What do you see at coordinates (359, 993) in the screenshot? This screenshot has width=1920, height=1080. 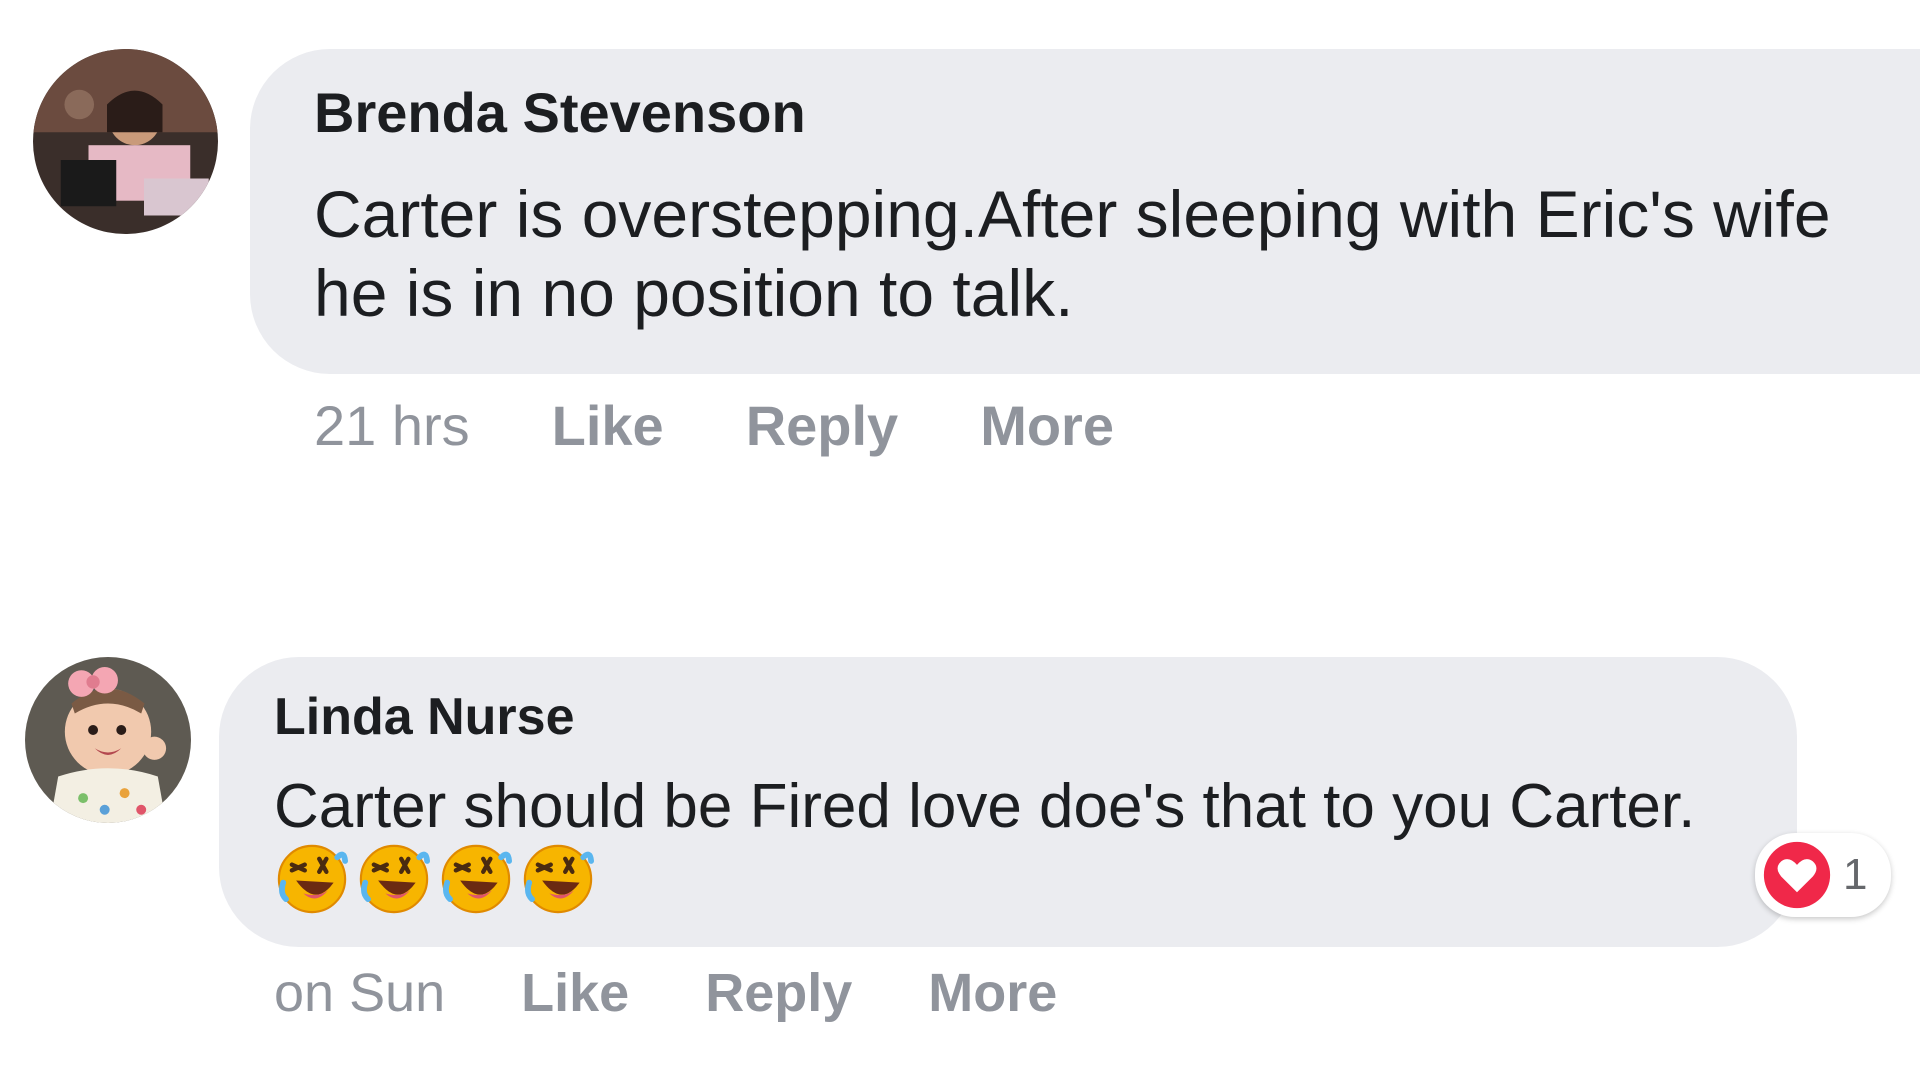 I see `comment-timestamp: on Sun` at bounding box center [359, 993].